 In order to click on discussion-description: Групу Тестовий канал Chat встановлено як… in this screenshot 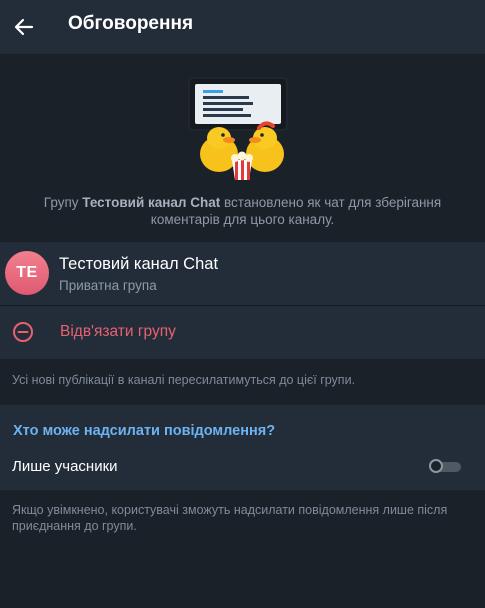, I will do `click(242, 211)`.